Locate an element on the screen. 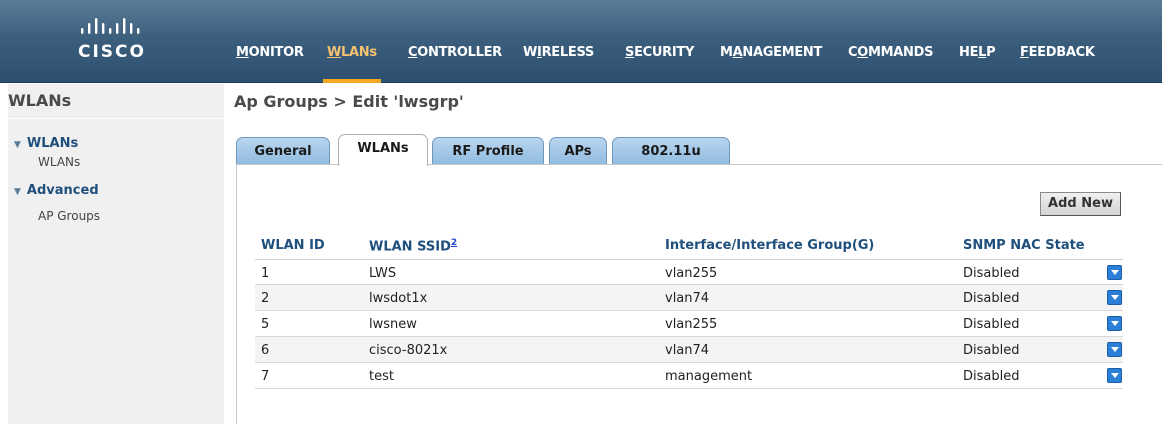 This screenshot has height=424, width=1162. column-header-wlan-id: WLAN ID is located at coordinates (293, 245).